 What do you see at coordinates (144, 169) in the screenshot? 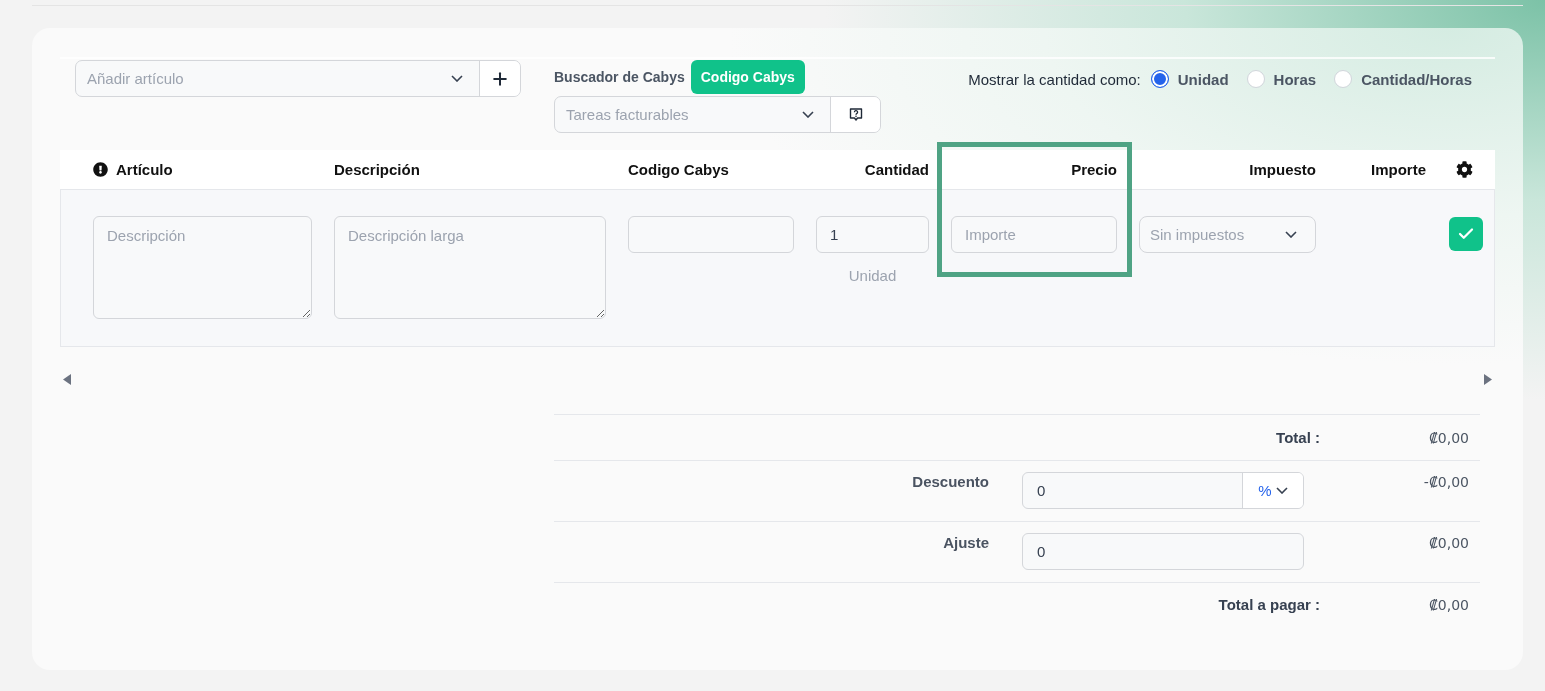
I see `column-header: Artículo` at bounding box center [144, 169].